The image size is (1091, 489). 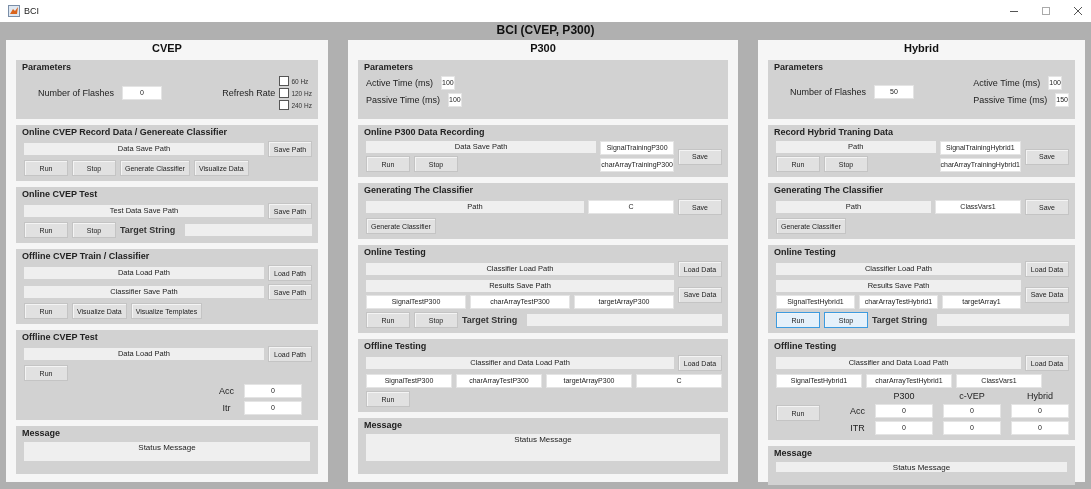 What do you see at coordinates (857, 428) in the screenshot?
I see `row-label: ITR` at bounding box center [857, 428].